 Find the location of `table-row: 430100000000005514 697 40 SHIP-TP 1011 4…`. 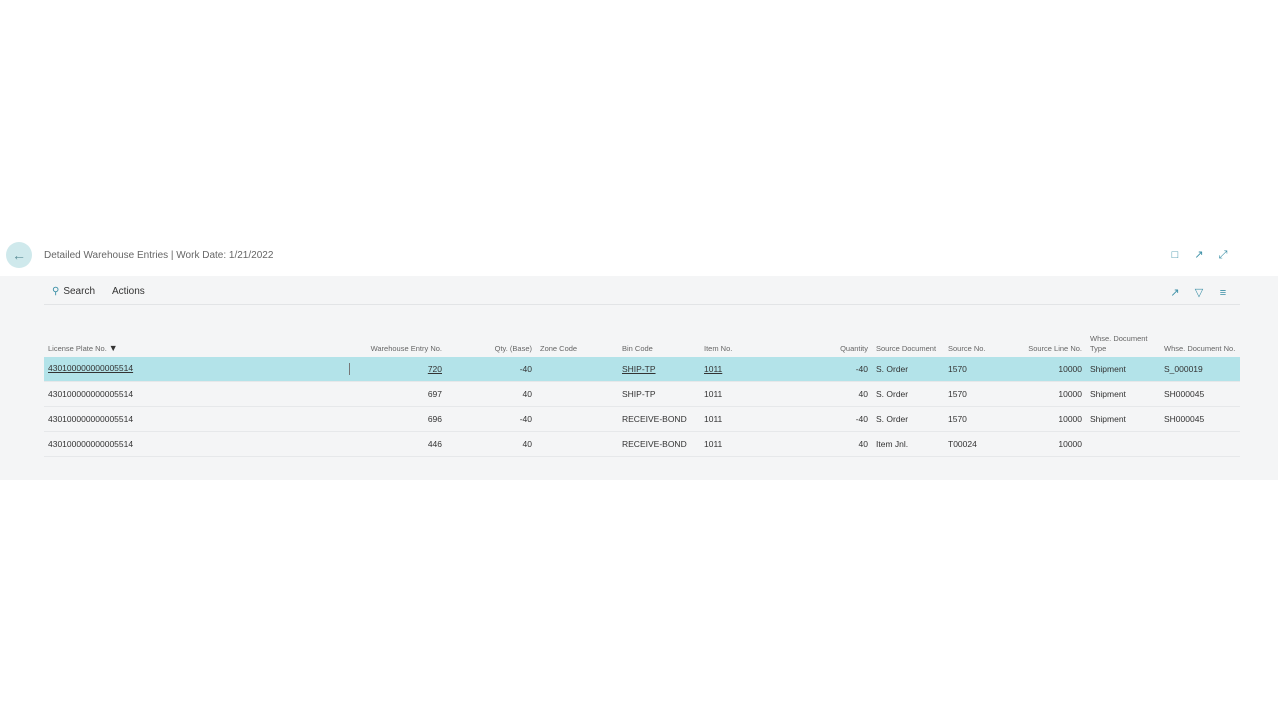

table-row: 430100000000005514 697 40 SHIP-TP 1011 4… is located at coordinates (642, 394).